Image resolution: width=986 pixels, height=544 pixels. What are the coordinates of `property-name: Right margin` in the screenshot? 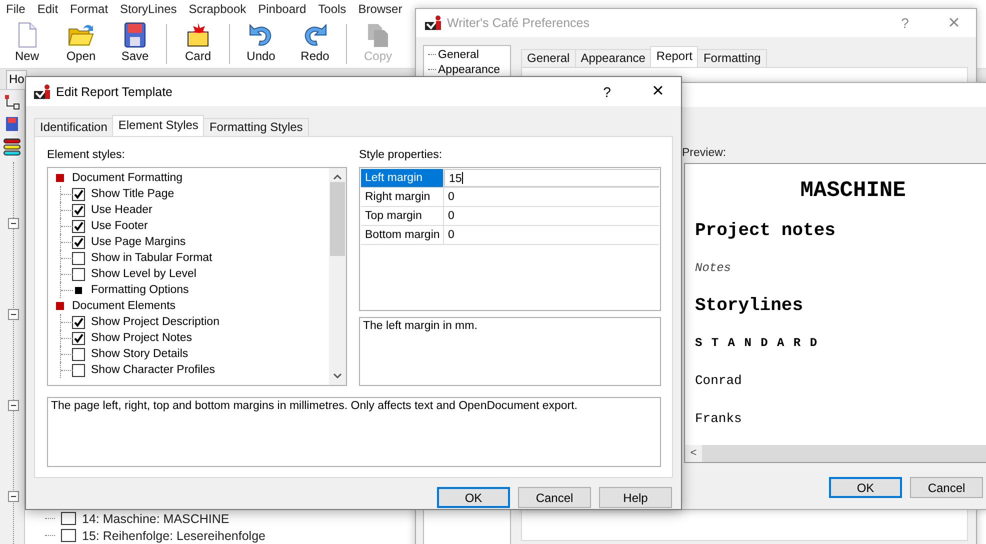 It's located at (402, 197).